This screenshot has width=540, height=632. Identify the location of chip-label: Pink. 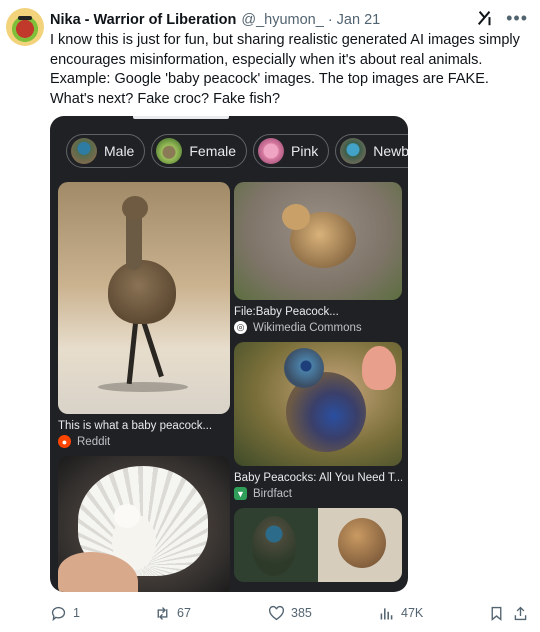
(305, 151).